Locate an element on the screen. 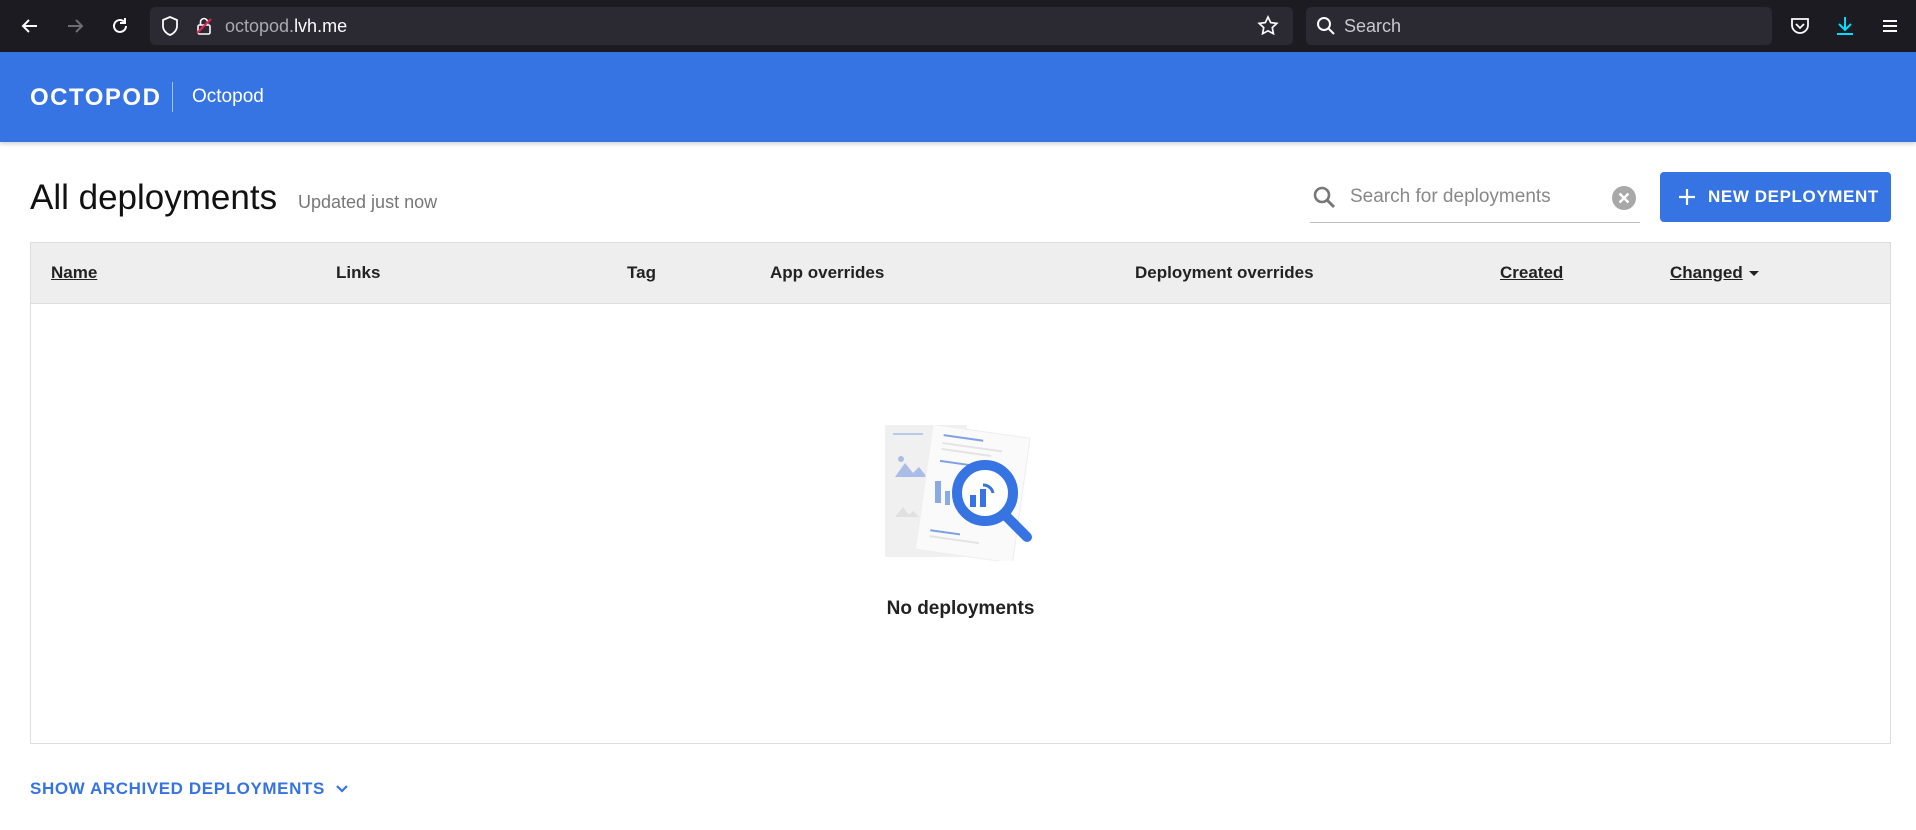 The height and width of the screenshot is (830, 1916). show-archived-label: SHOW ARCHIVED DEPLOYMENTS is located at coordinates (177, 788).